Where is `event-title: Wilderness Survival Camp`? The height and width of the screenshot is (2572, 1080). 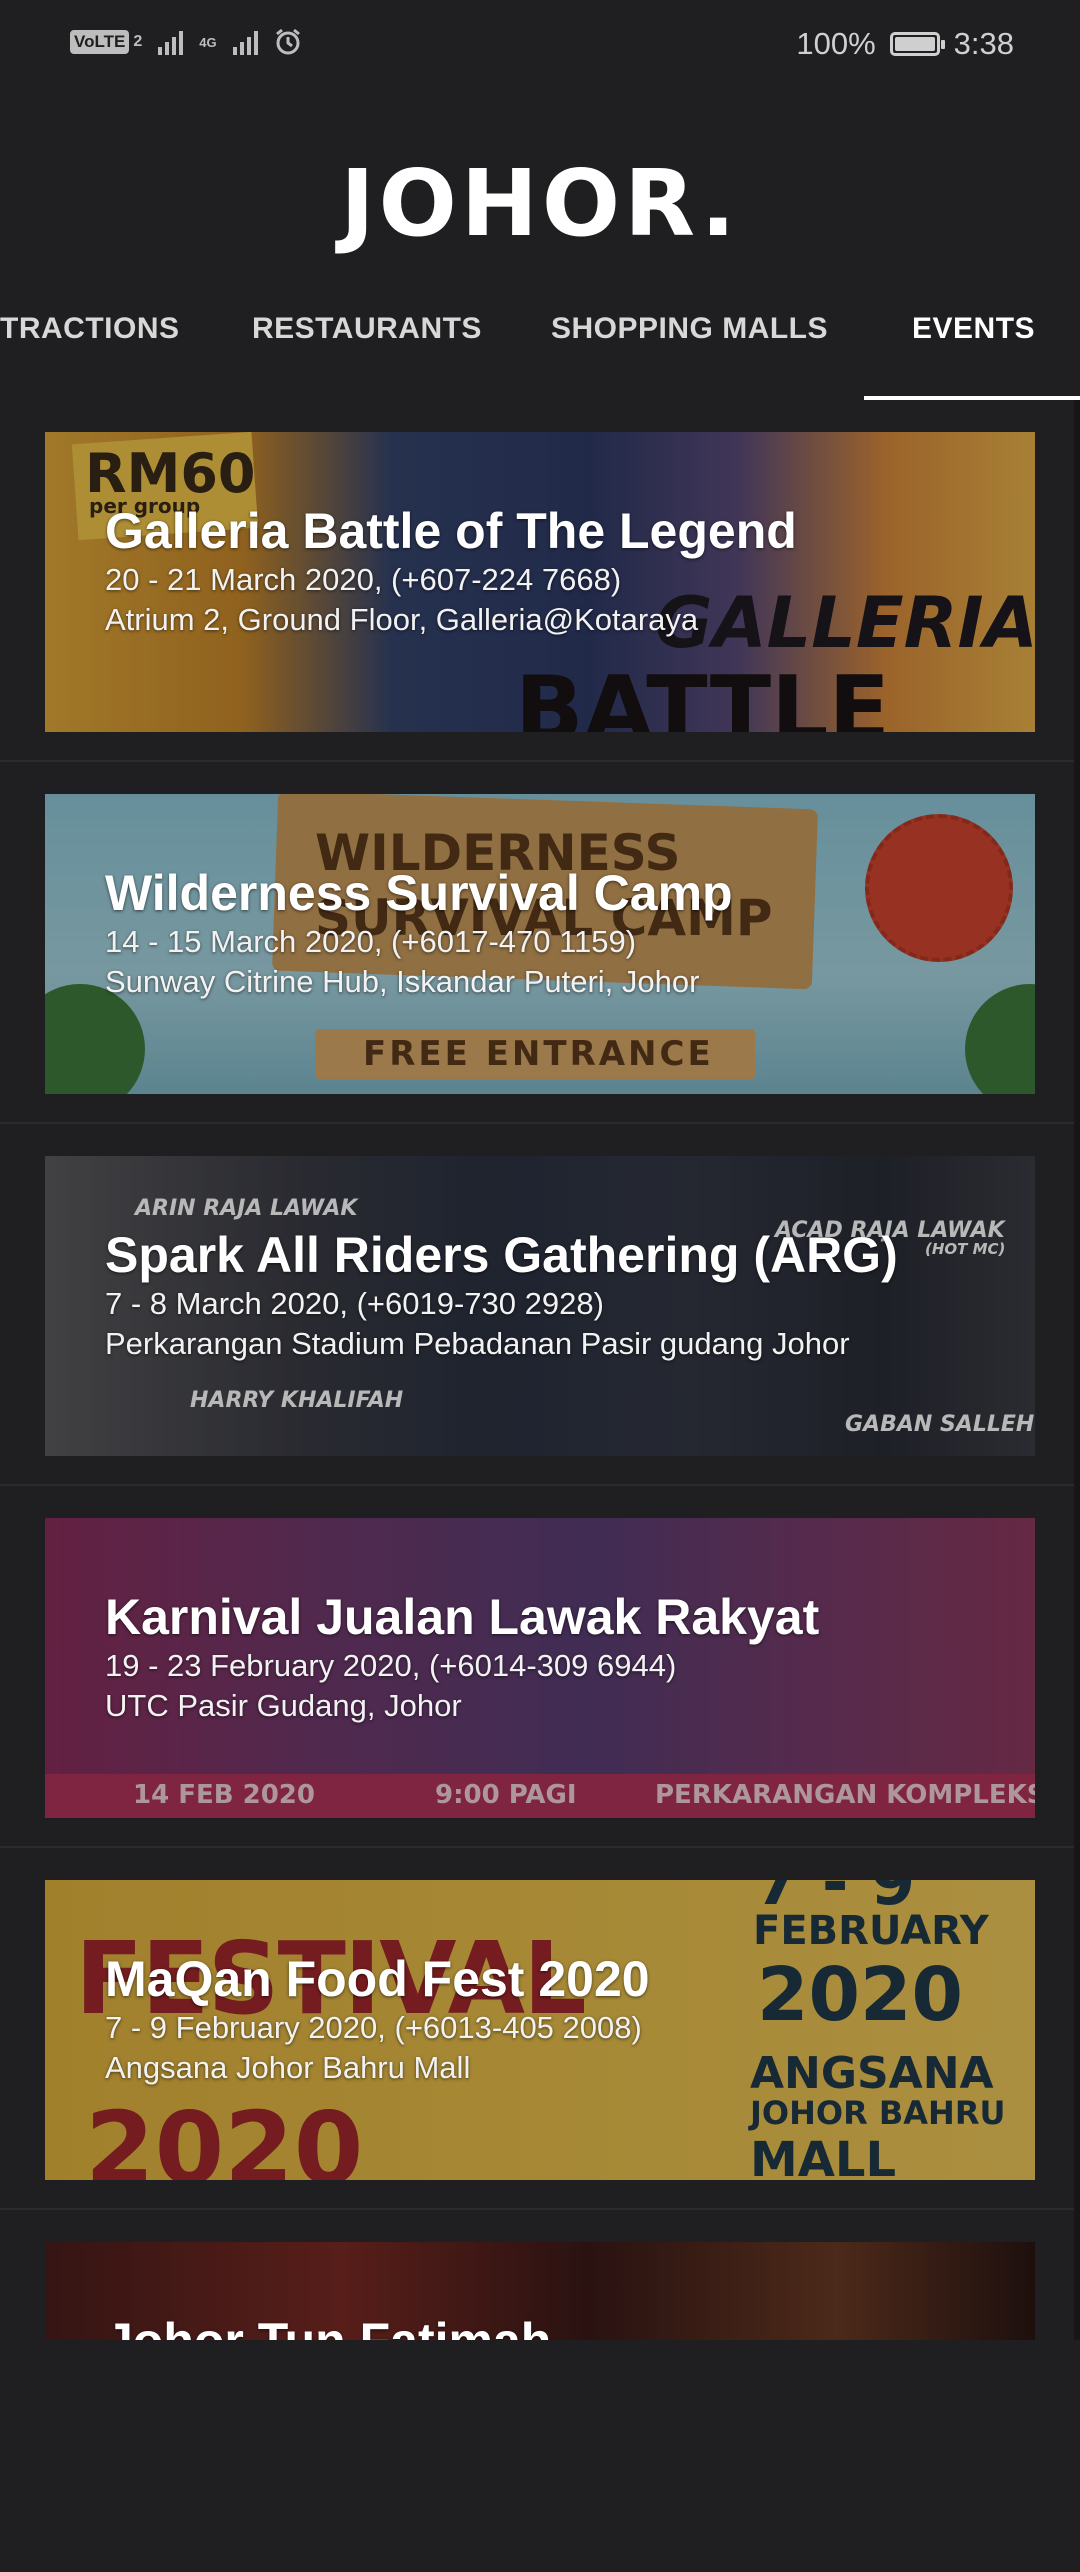 event-title: Wilderness Survival Camp is located at coordinates (419, 893).